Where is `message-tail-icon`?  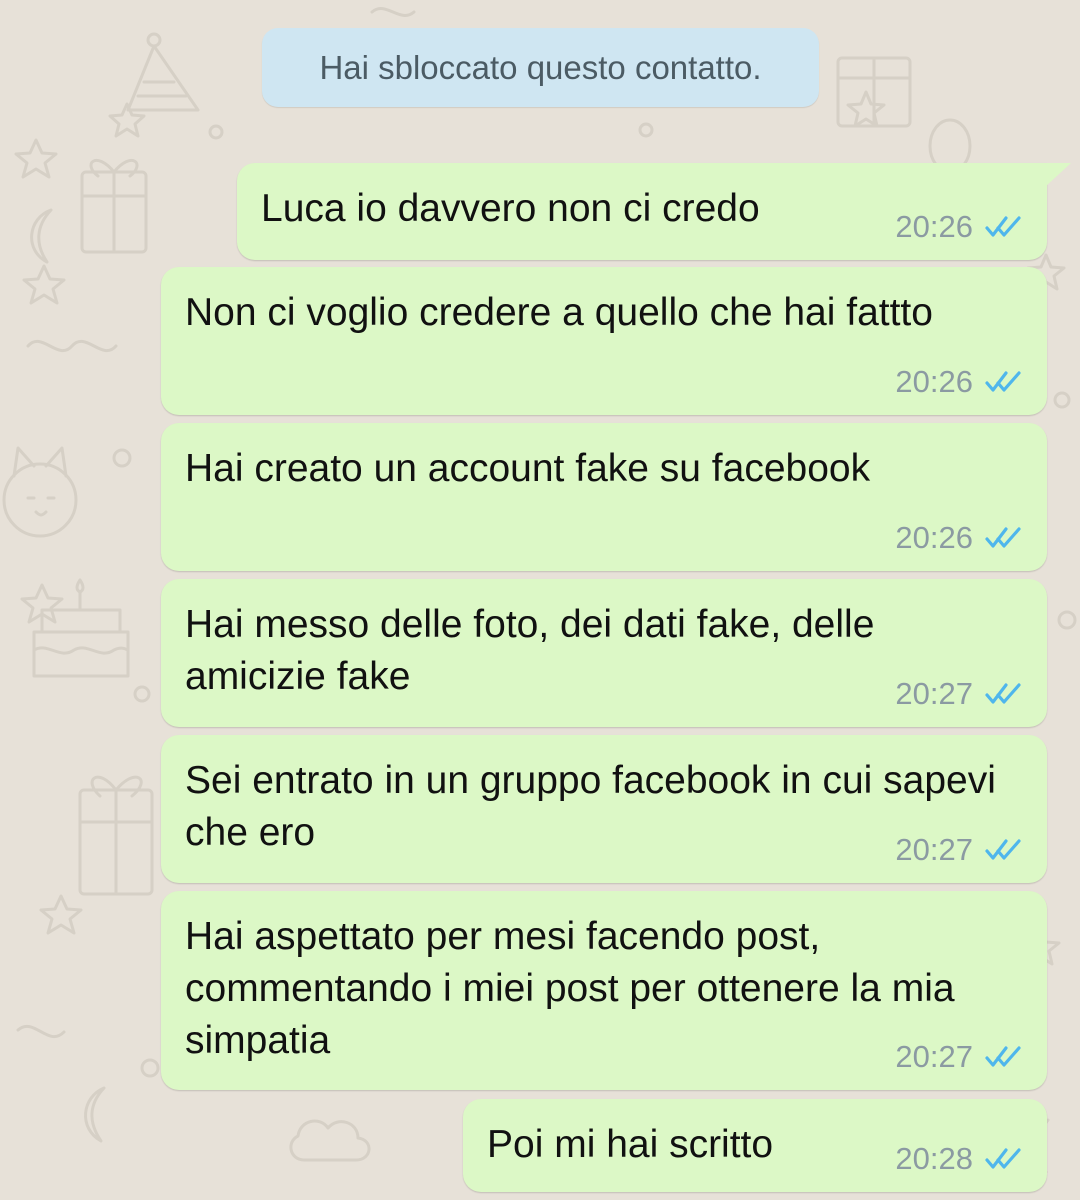 message-tail-icon is located at coordinates (1058, 175).